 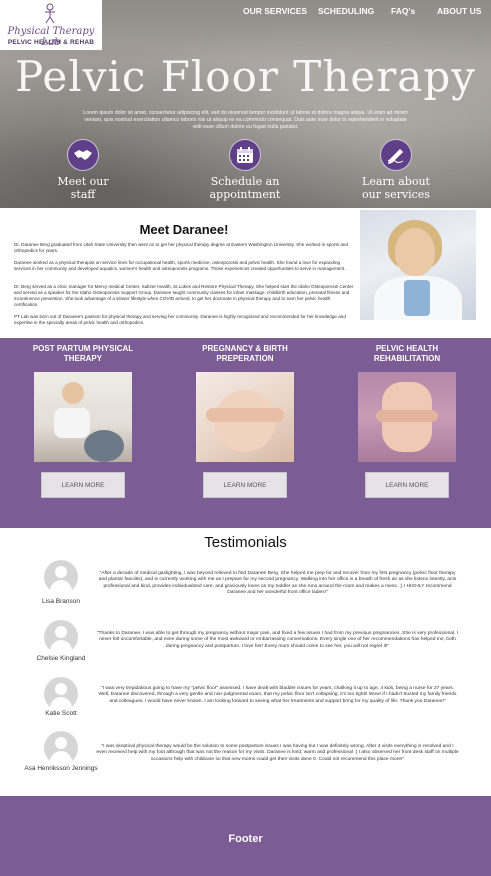 What do you see at coordinates (51, 42) in the screenshot?
I see `logo-sub-text: PELVIC HEALTH & REHAB` at bounding box center [51, 42].